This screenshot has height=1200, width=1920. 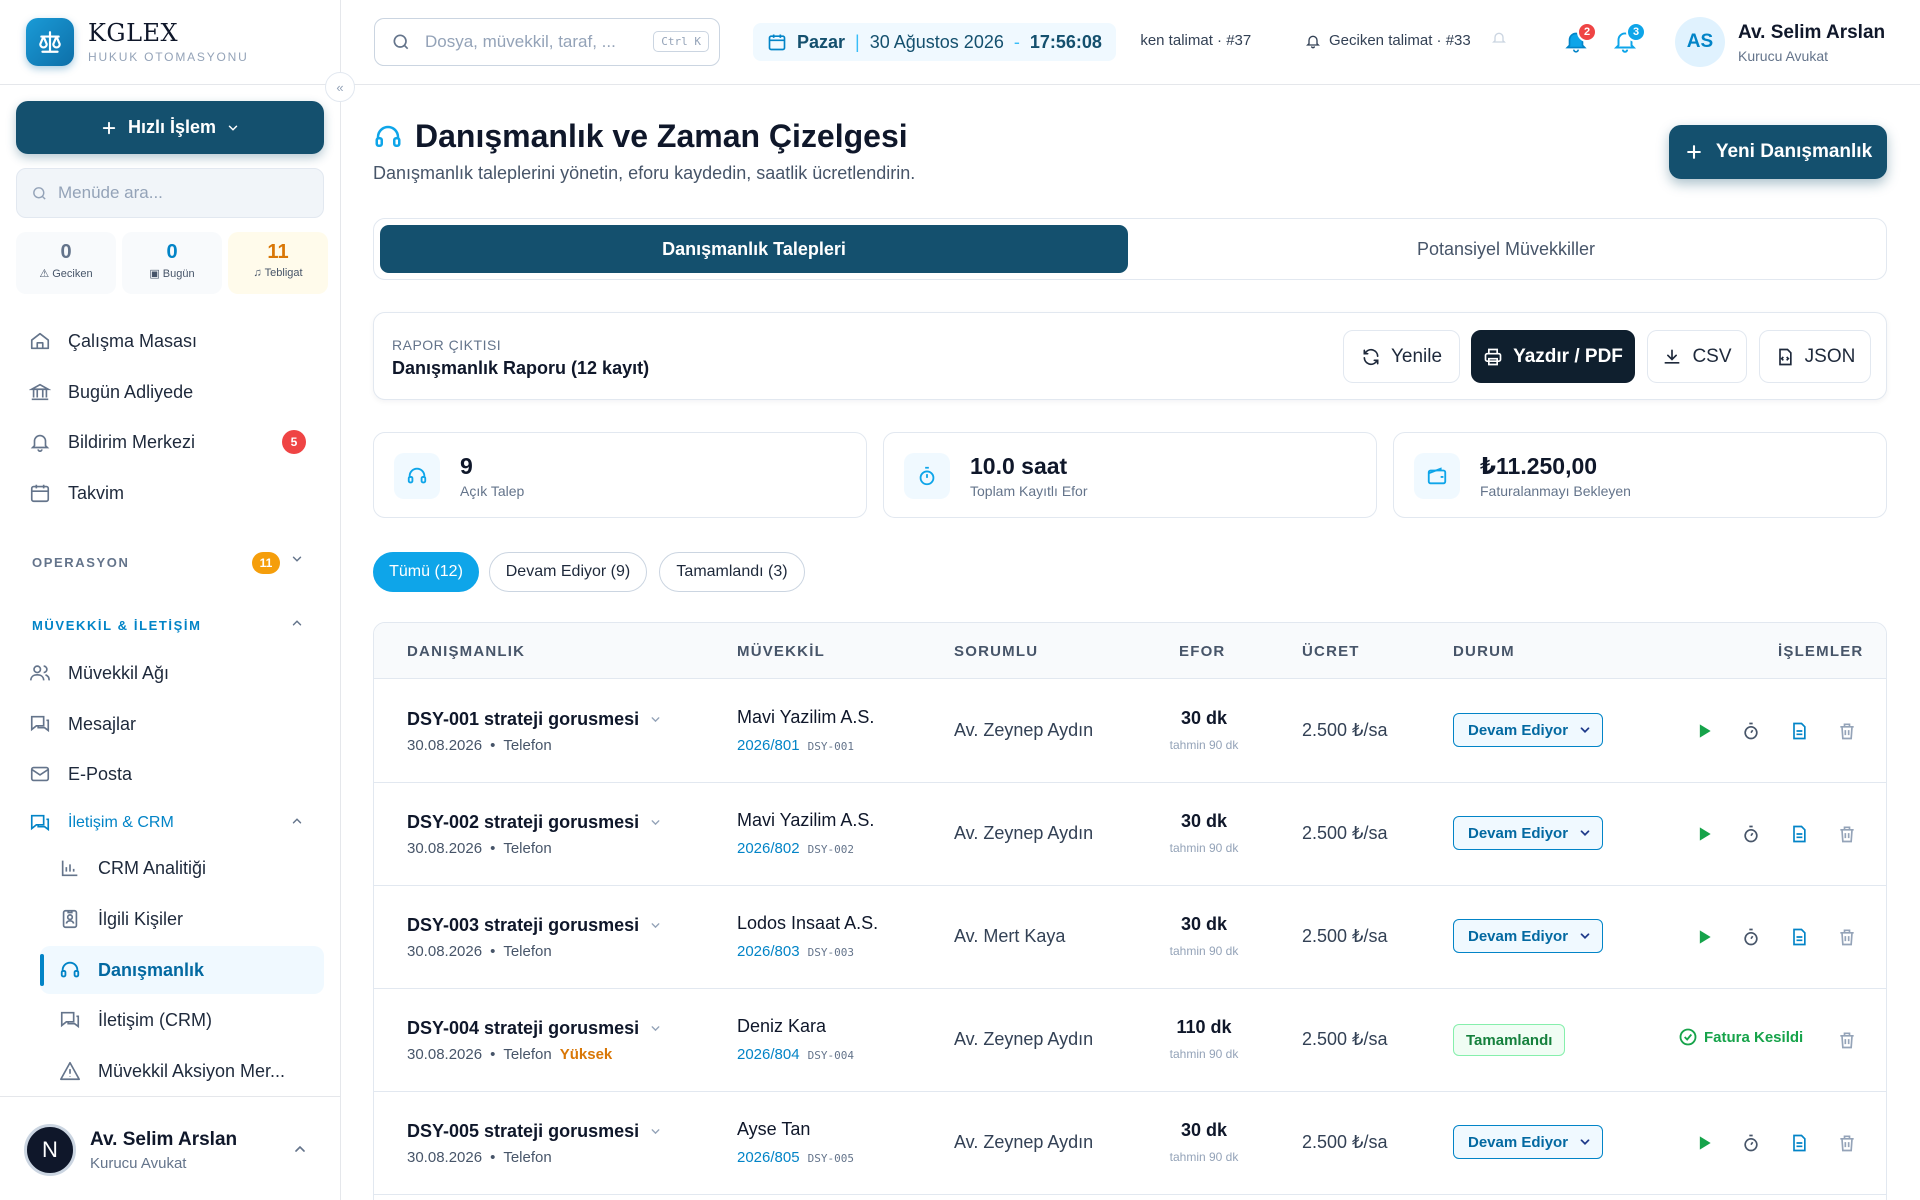 What do you see at coordinates (1553, 356) in the screenshot?
I see `print-pdf-button: Yazdır / PDF` at bounding box center [1553, 356].